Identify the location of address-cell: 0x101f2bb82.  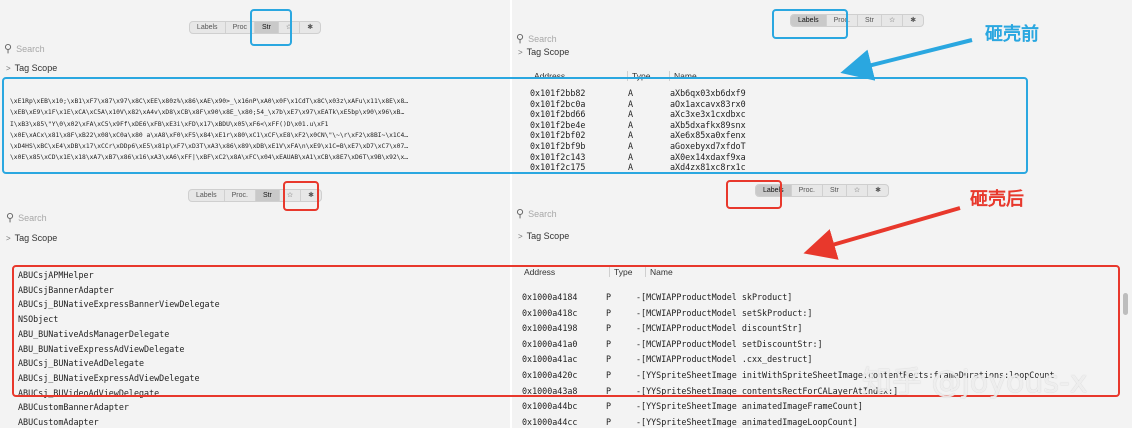
(558, 93).